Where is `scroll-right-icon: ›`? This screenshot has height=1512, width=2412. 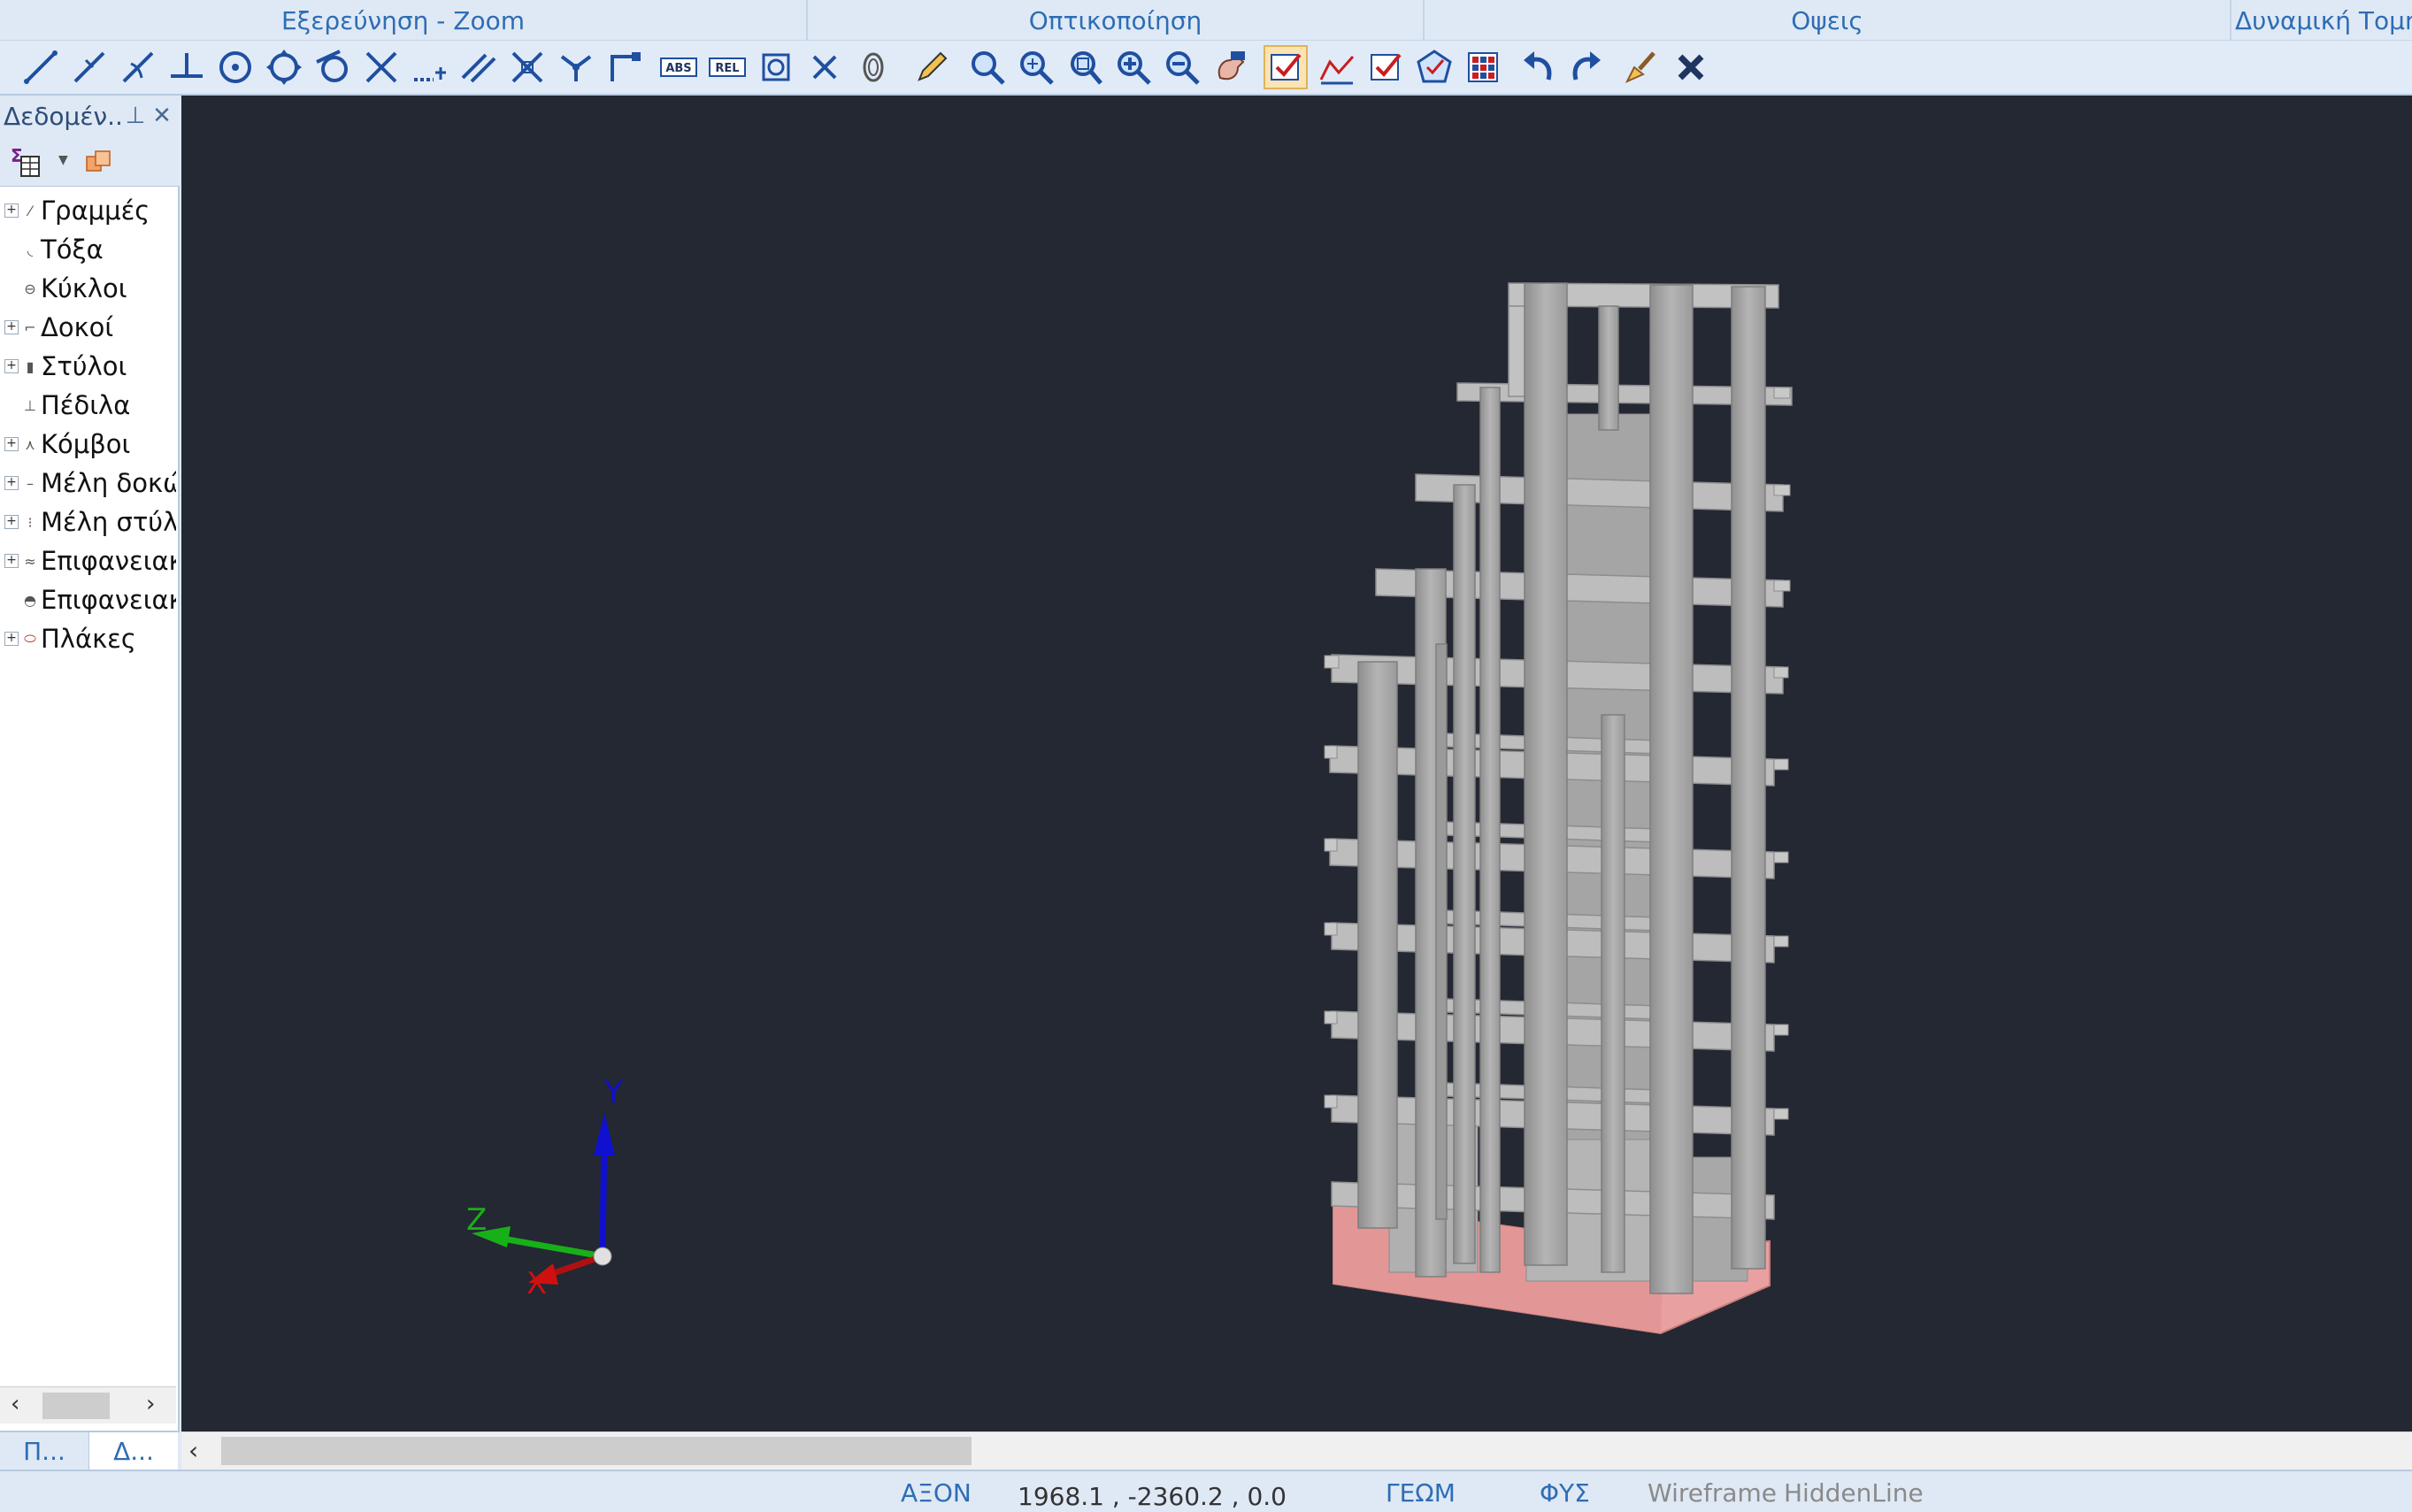 scroll-right-icon: › is located at coordinates (150, 1404).